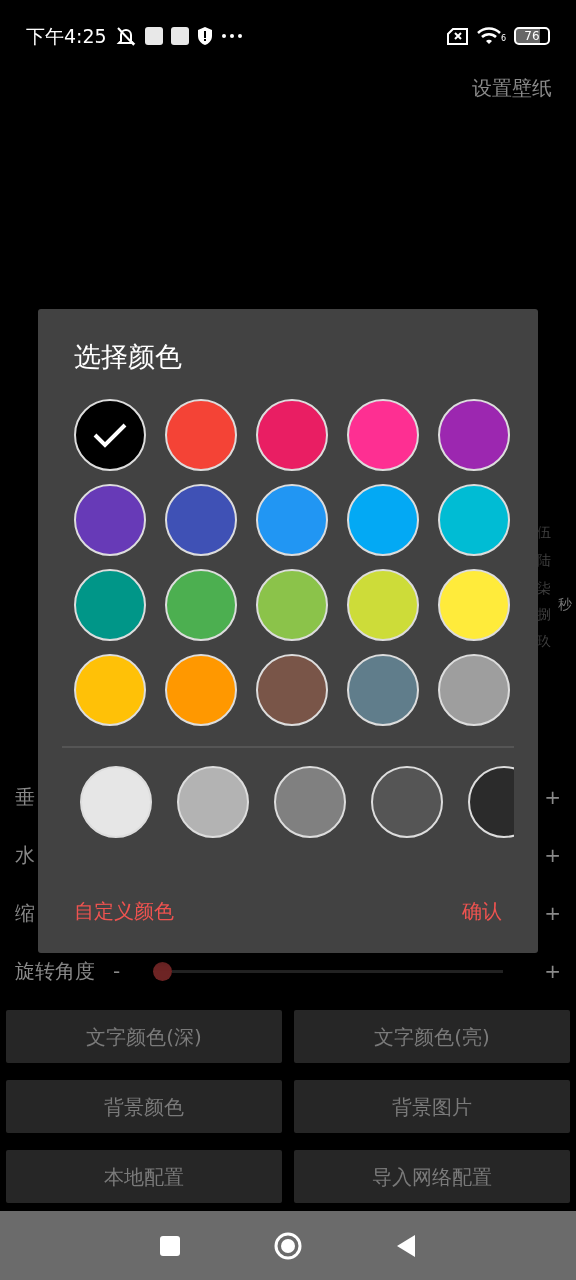  What do you see at coordinates (125, 36) in the screenshot?
I see `muted-bell-icon` at bounding box center [125, 36].